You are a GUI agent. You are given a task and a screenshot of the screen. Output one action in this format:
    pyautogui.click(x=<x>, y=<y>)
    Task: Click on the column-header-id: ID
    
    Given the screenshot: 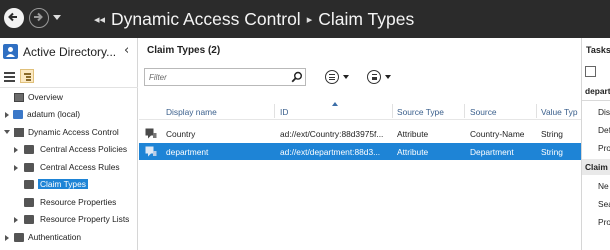 What is the action you would take?
    pyautogui.click(x=284, y=112)
    